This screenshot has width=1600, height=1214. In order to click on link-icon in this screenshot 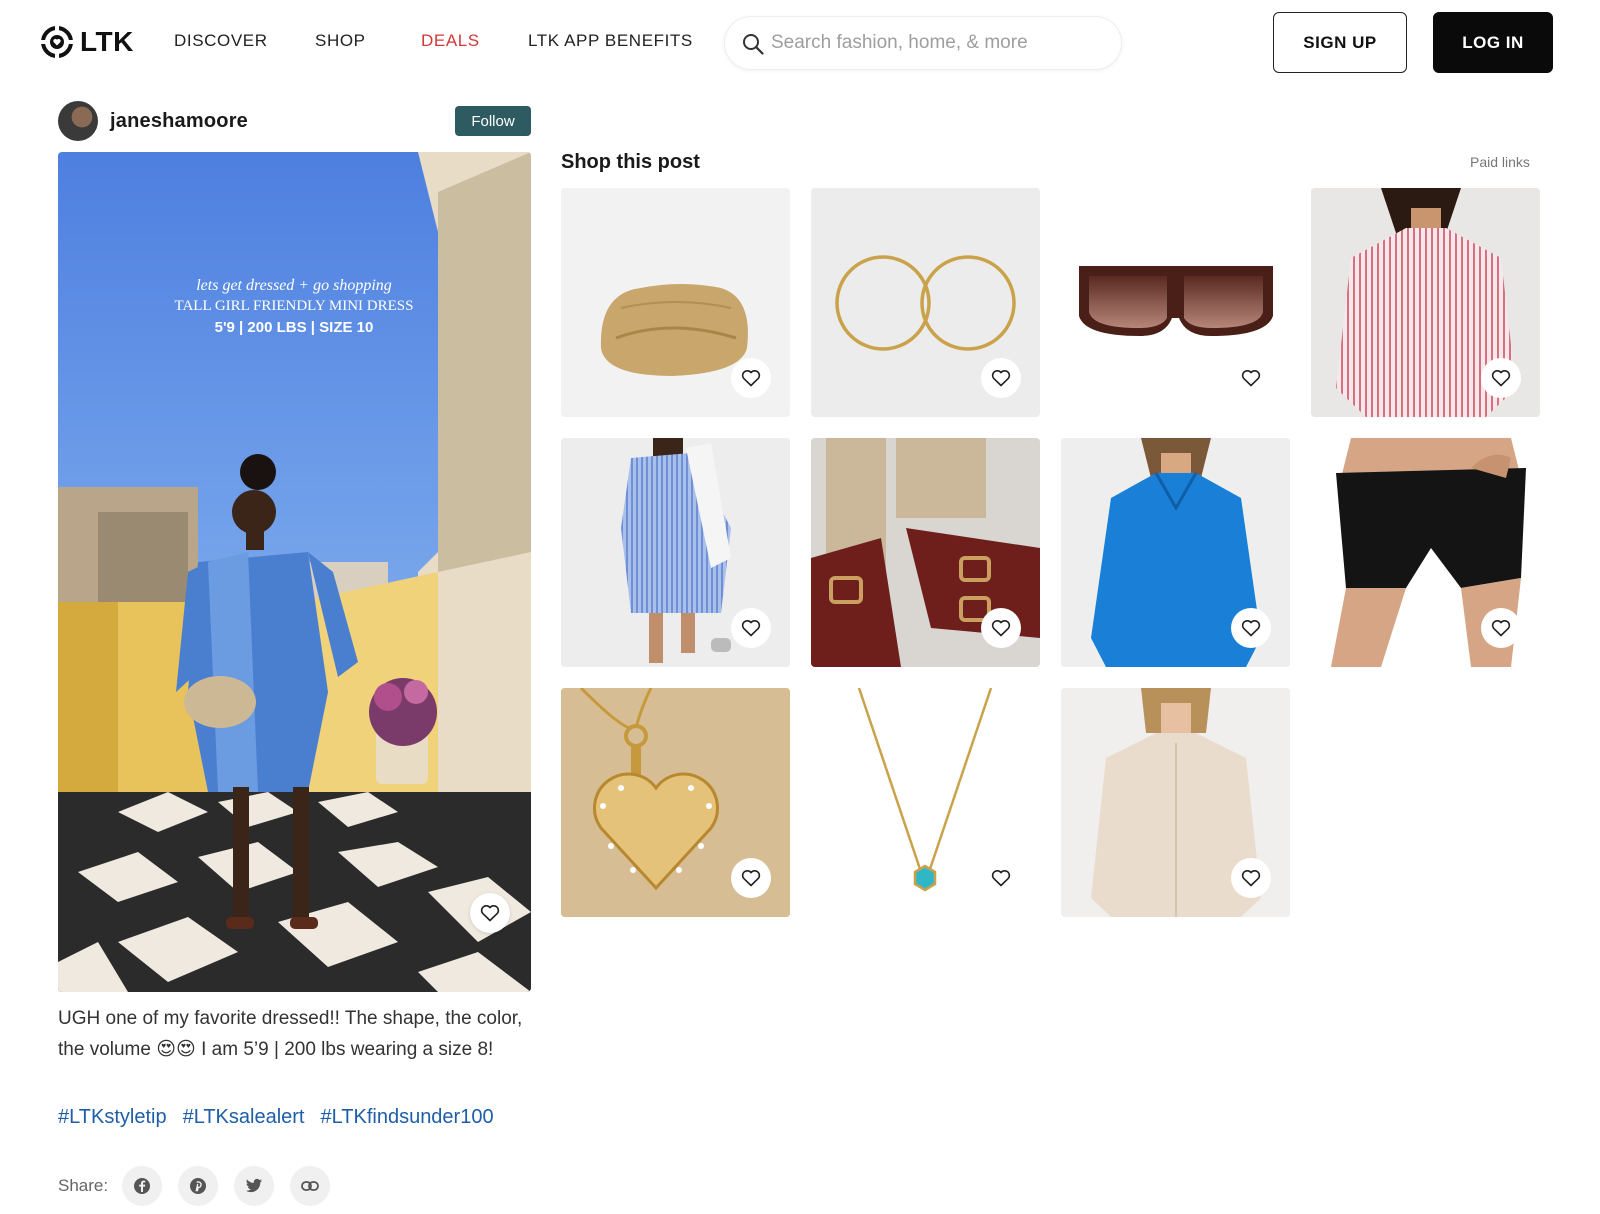, I will do `click(310, 1186)`.